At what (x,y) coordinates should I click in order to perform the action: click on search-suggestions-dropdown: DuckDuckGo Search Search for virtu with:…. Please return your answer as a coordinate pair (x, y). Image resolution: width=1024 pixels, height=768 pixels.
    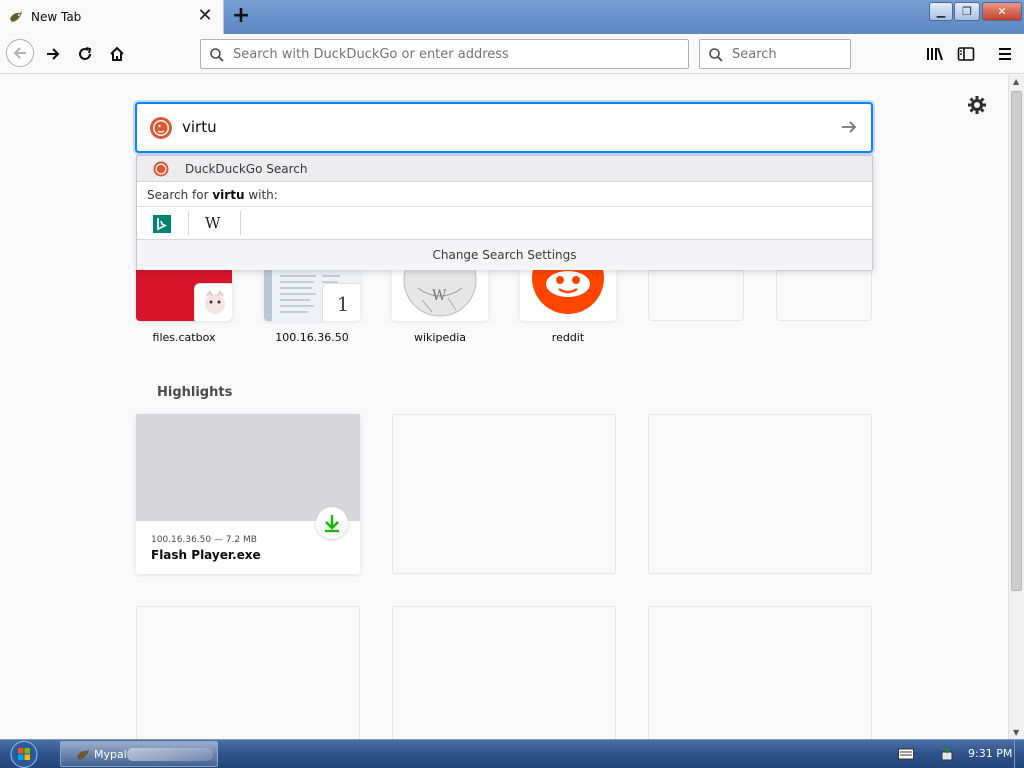
    Looking at the image, I should click on (504, 212).